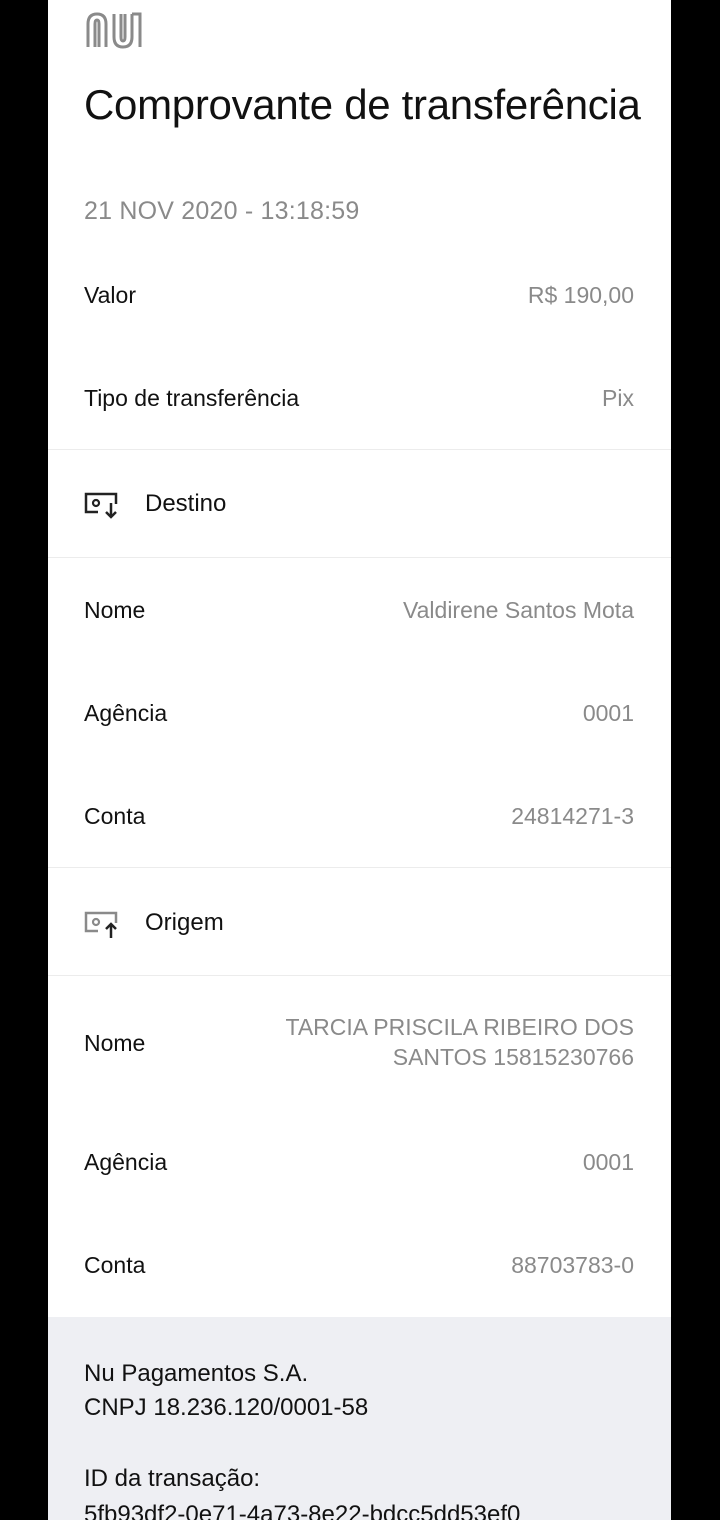  What do you see at coordinates (572, 1265) in the screenshot?
I see `origem-account-value: 88703783-0` at bounding box center [572, 1265].